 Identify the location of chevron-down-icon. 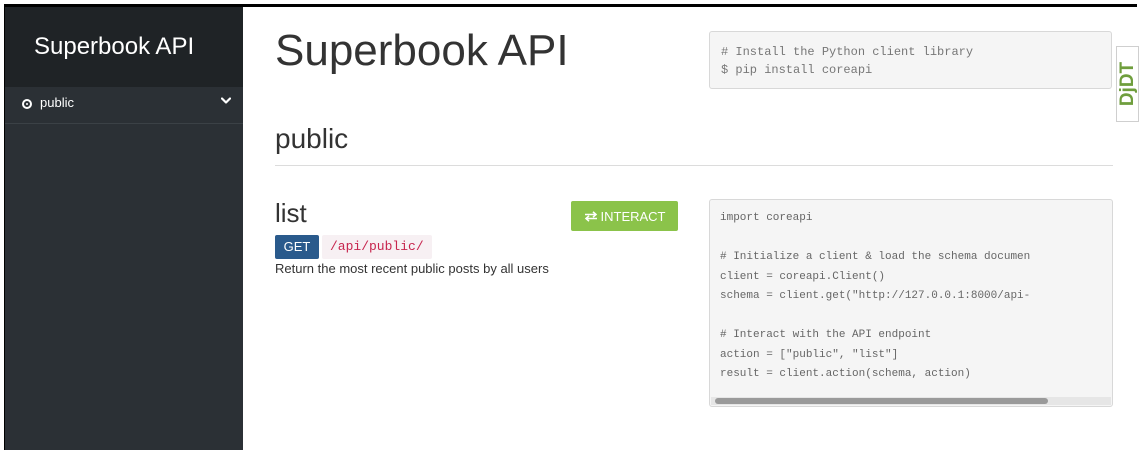
(226, 100).